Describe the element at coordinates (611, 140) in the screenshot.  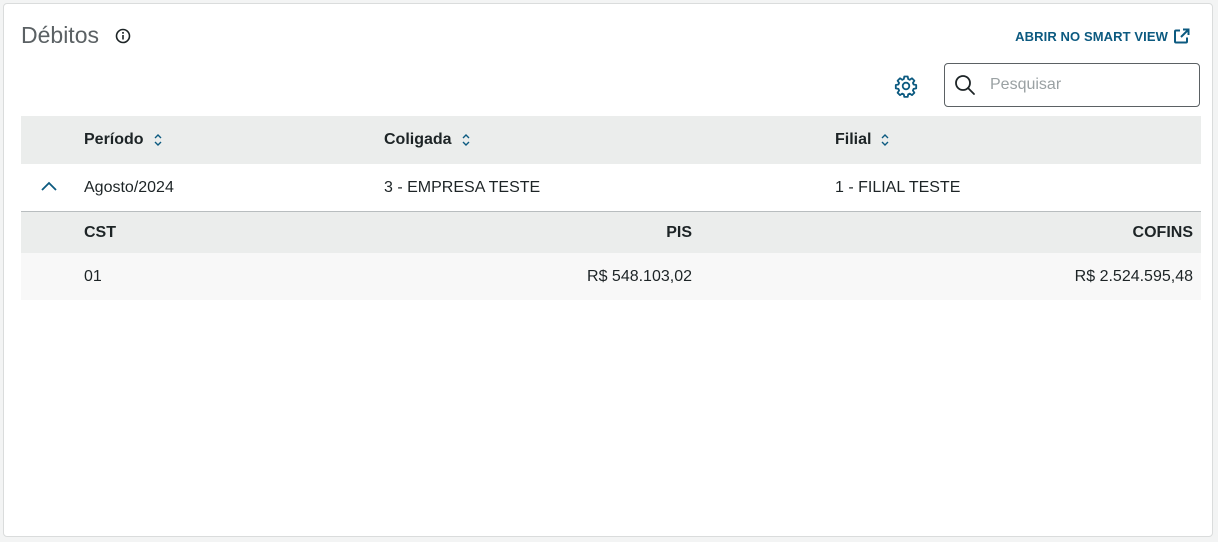
I see `table-header: Período Coligada Filial` at that location.